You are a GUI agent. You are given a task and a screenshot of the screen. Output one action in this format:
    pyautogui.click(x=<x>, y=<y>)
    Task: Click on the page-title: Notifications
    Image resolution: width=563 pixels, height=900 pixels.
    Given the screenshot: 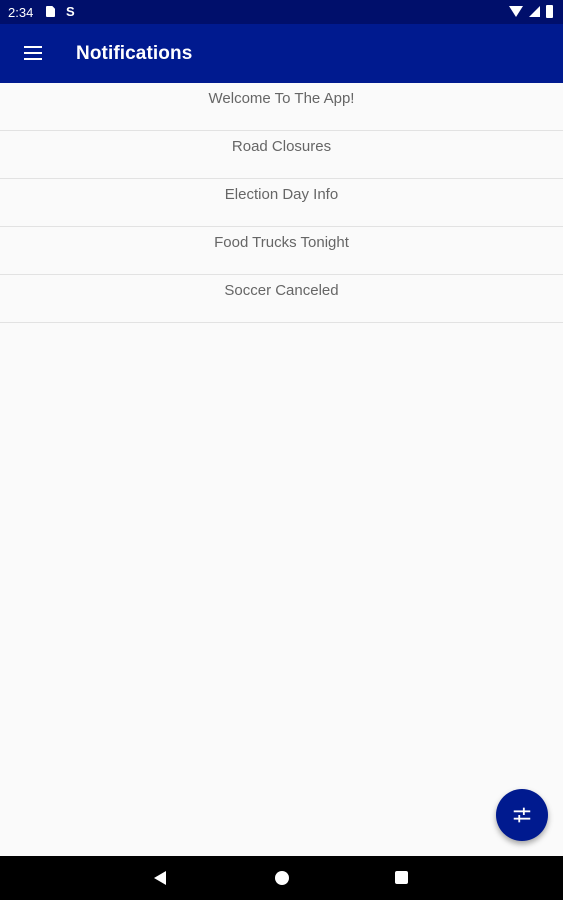 What is the action you would take?
    pyautogui.click(x=134, y=53)
    